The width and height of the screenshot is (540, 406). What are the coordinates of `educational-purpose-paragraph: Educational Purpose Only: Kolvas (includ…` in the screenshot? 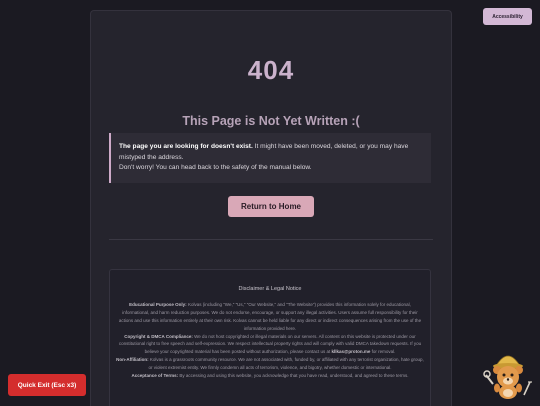 It's located at (270, 317).